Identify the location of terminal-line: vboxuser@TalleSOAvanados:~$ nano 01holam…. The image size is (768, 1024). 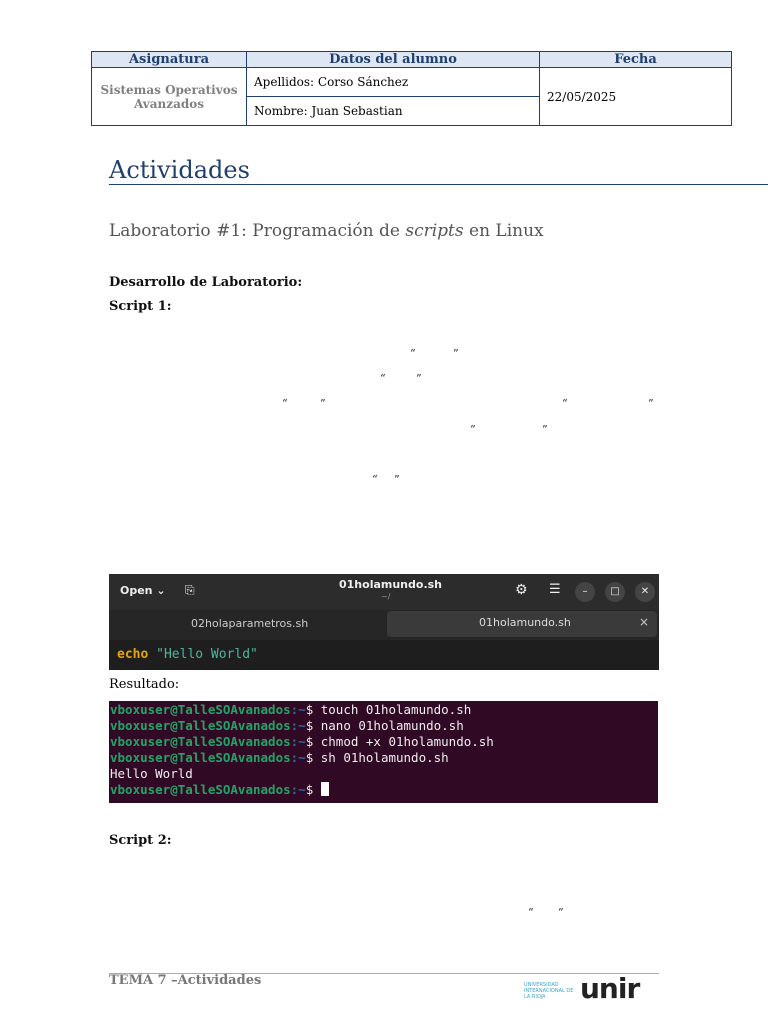
(384, 726).